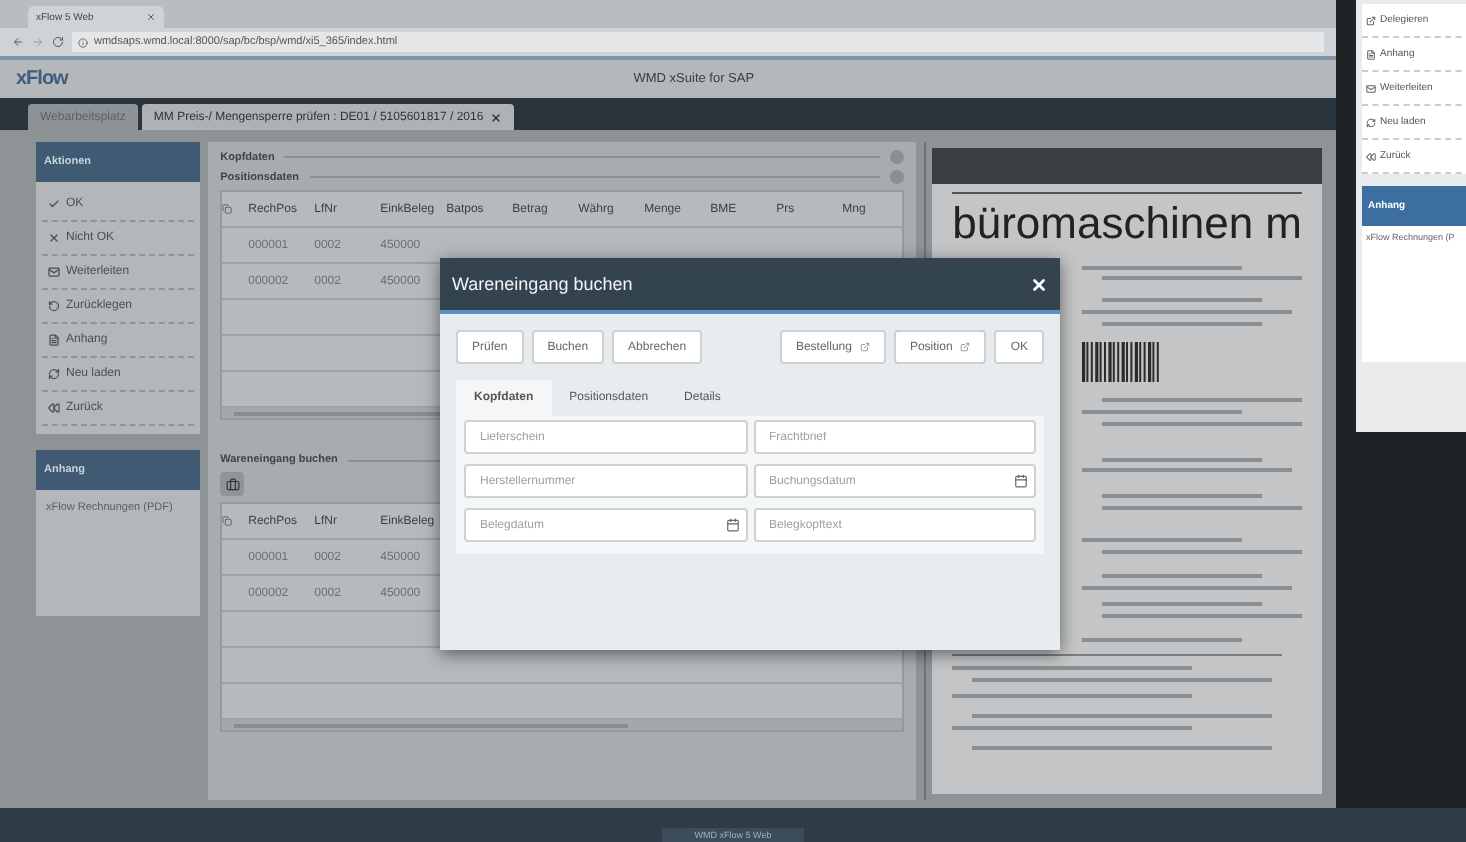 The image size is (1466, 842). What do you see at coordinates (58, 42) in the screenshot?
I see `reload-icon` at bounding box center [58, 42].